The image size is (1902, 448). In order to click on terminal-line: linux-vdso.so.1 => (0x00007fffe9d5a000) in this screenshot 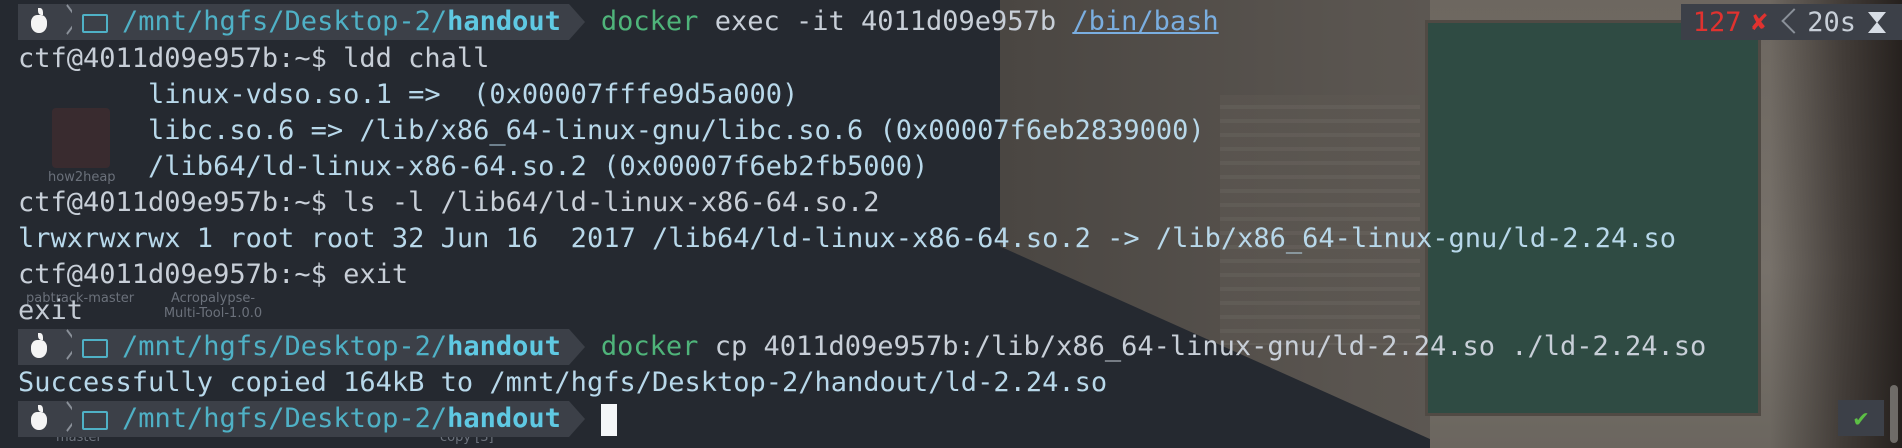, I will do `click(408, 94)`.